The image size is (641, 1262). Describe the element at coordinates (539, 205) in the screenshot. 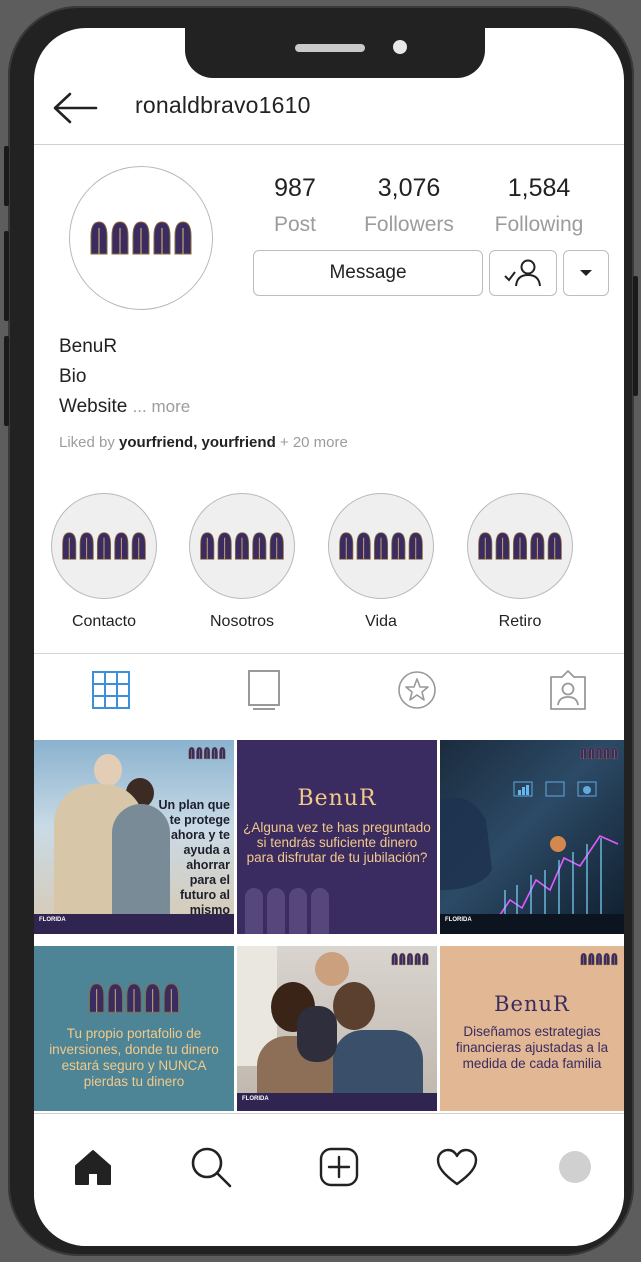

I see `stat-following: 1,584 Following` at that location.